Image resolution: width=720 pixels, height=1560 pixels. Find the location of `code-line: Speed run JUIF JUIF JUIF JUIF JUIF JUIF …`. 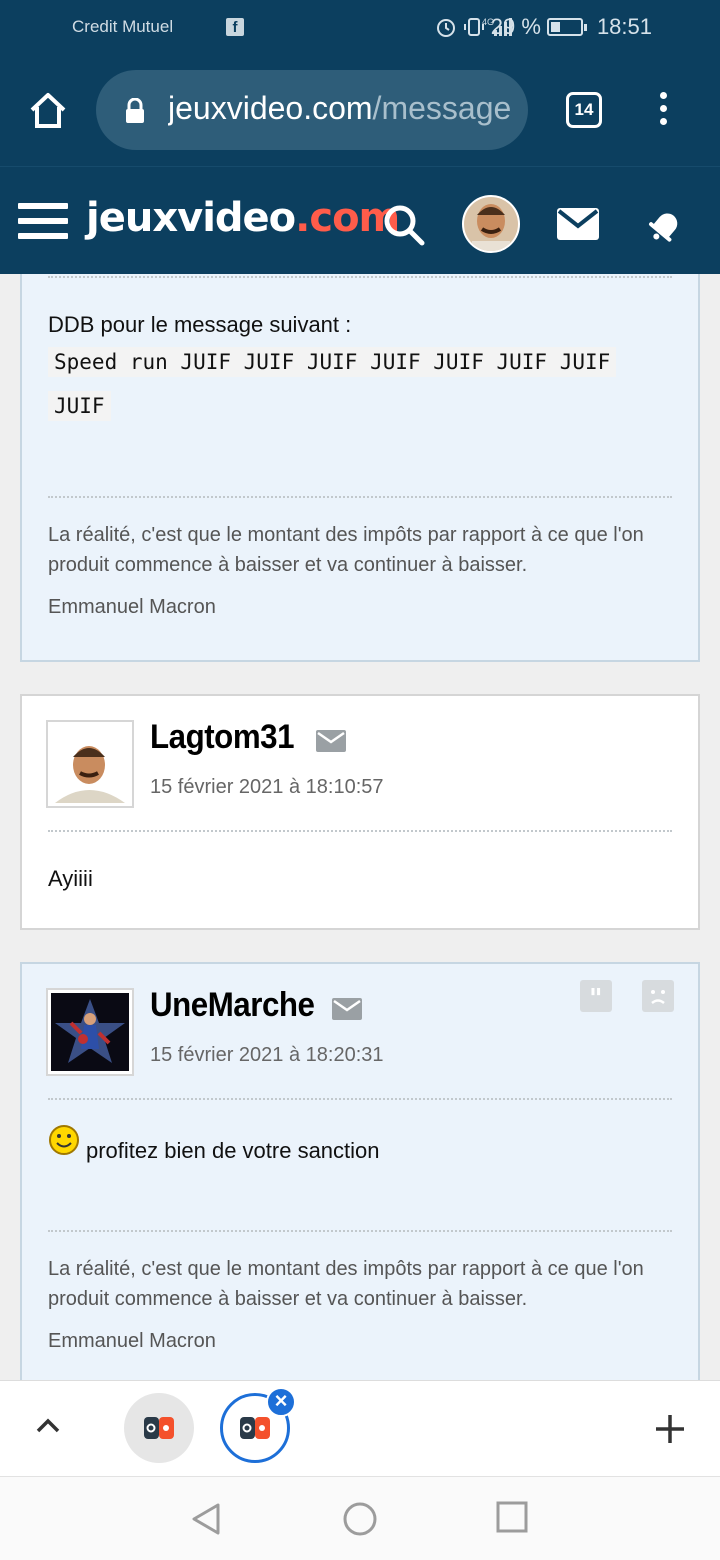

code-line: Speed run JUIF JUIF JUIF JUIF JUIF JUIF … is located at coordinates (332, 362).